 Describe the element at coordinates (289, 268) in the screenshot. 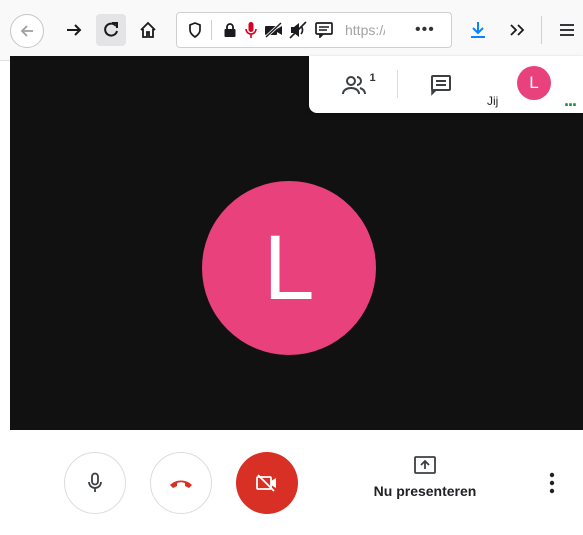

I see `participant-avatar: L` at that location.